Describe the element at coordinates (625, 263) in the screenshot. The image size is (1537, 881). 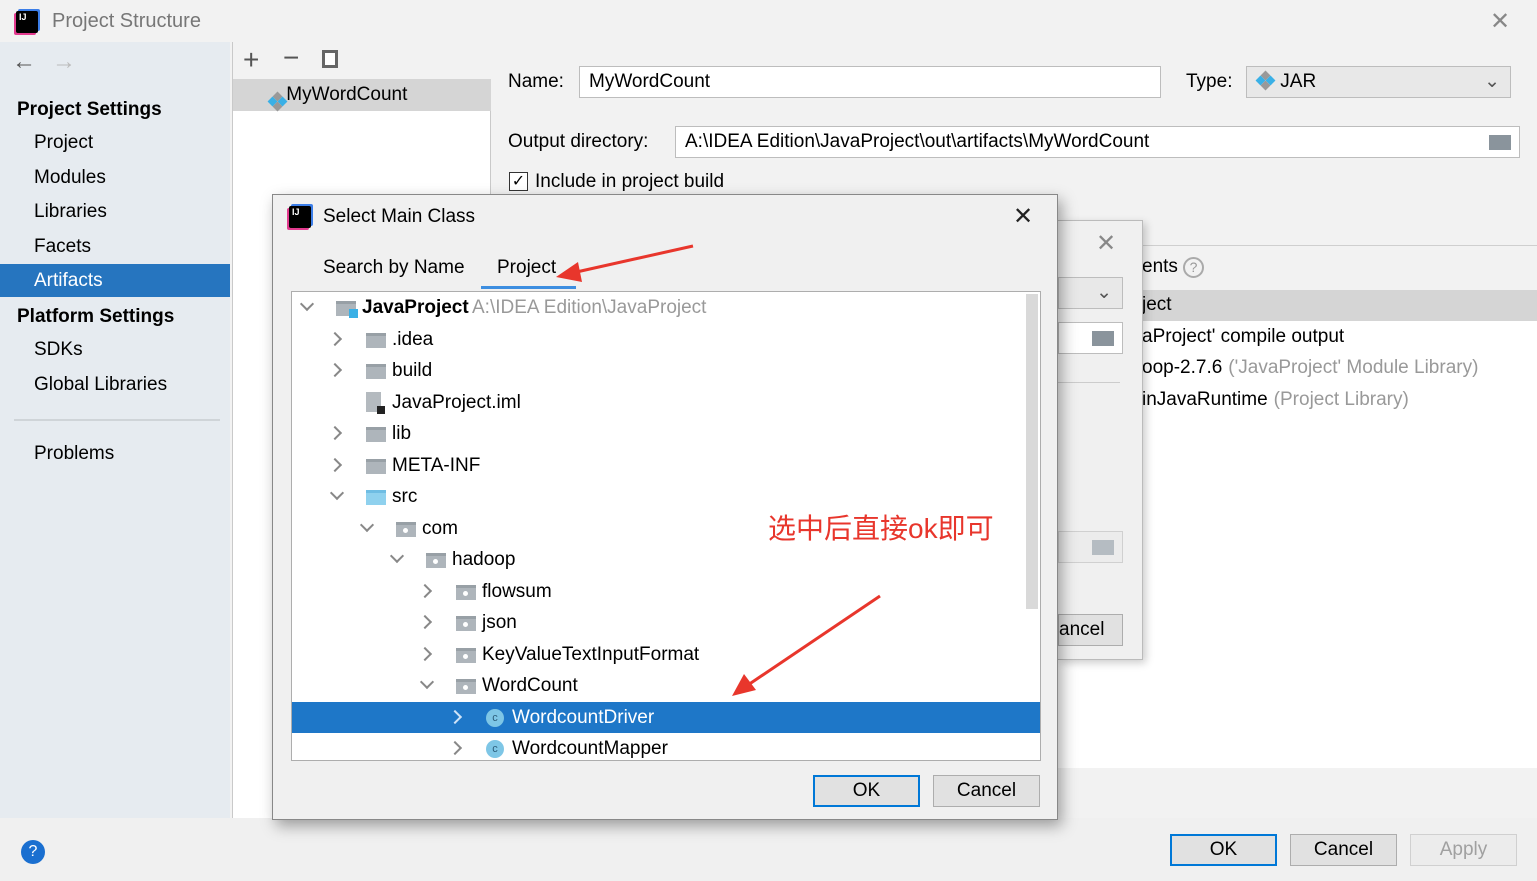
I see `arrow-to-project-tab` at that location.